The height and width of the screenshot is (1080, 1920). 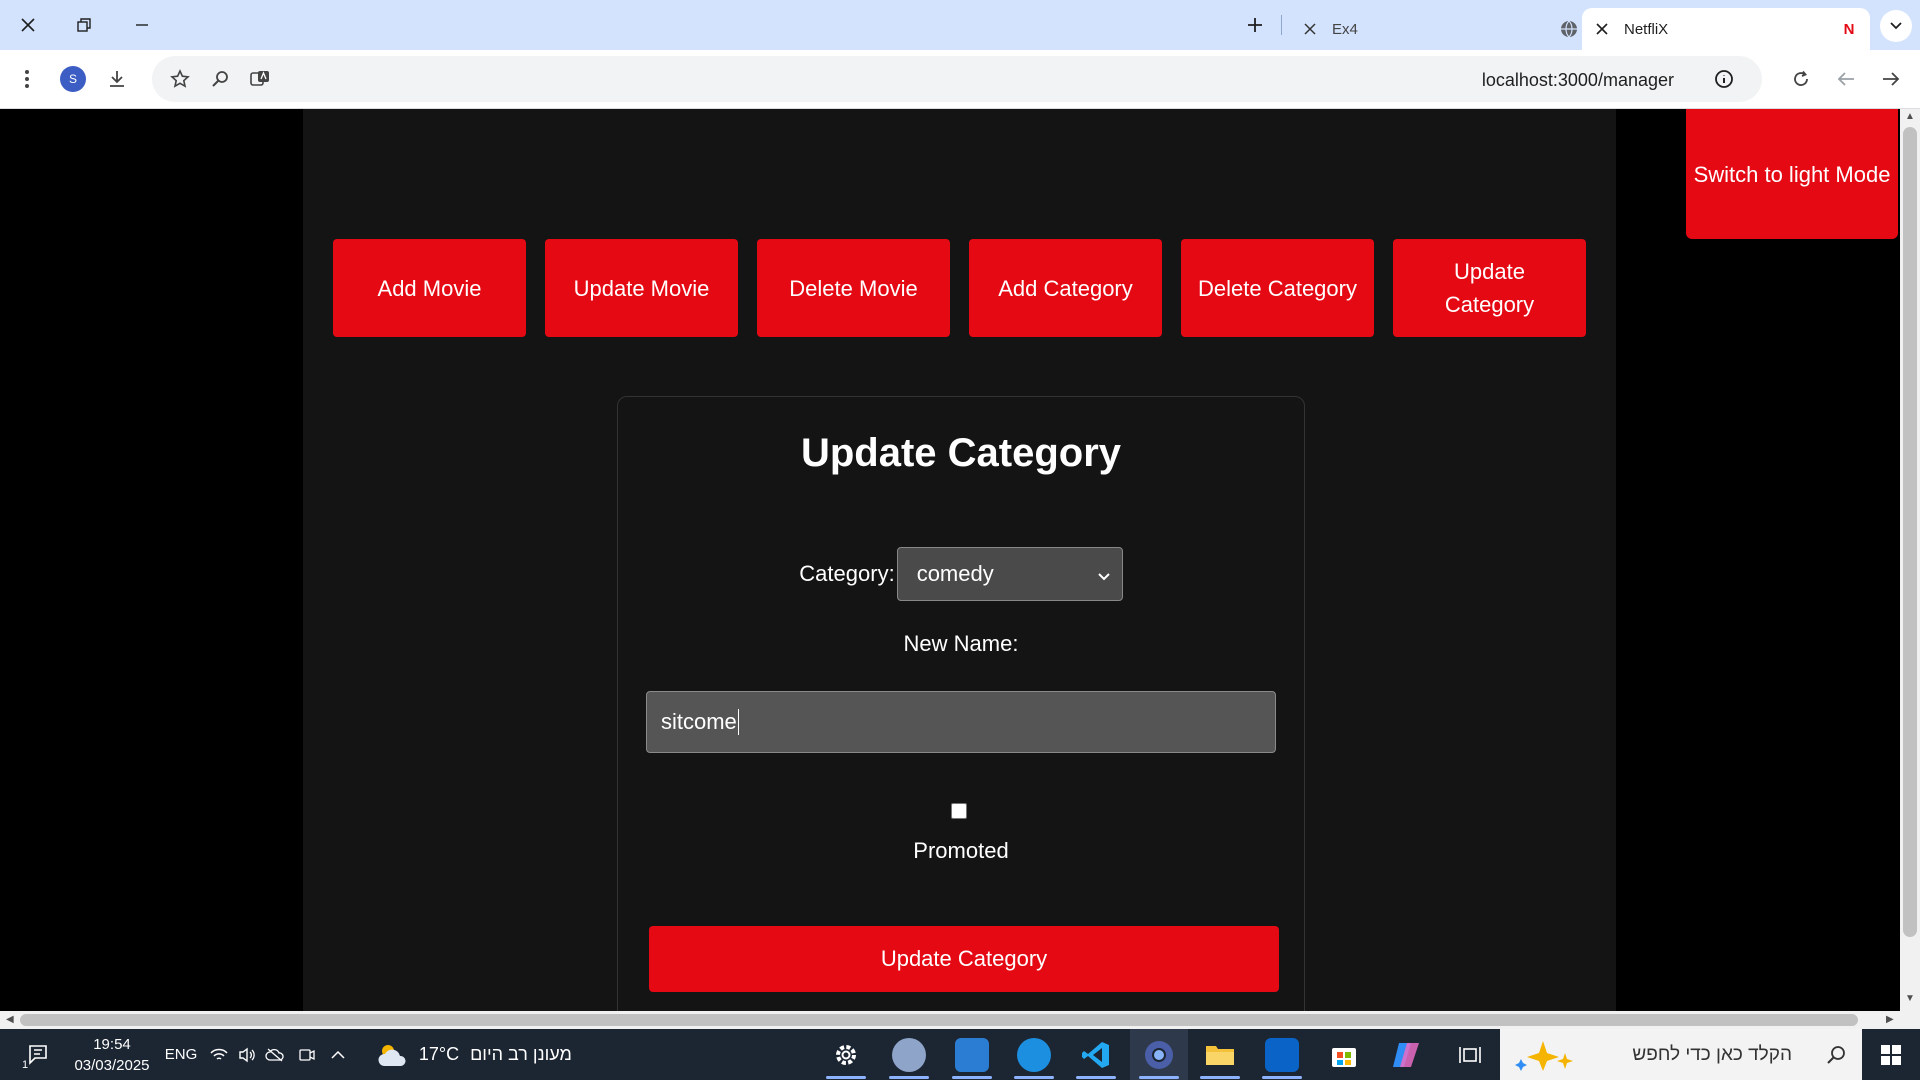 I want to click on chevron-up-icon, so click(x=338, y=1054).